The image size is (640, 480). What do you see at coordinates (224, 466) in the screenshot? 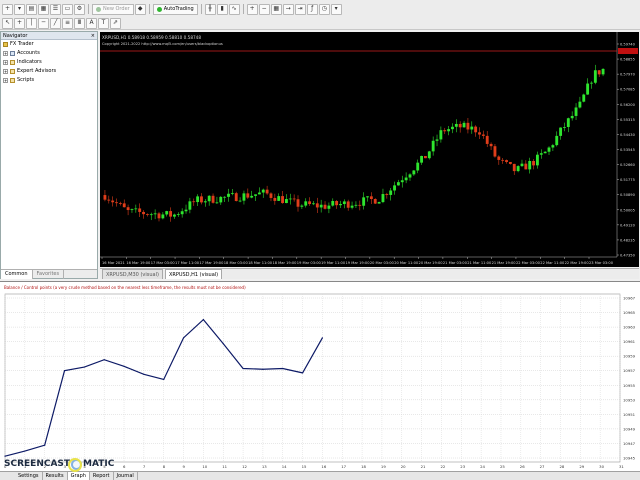
I see `graph-x-label: 11` at bounding box center [224, 466].